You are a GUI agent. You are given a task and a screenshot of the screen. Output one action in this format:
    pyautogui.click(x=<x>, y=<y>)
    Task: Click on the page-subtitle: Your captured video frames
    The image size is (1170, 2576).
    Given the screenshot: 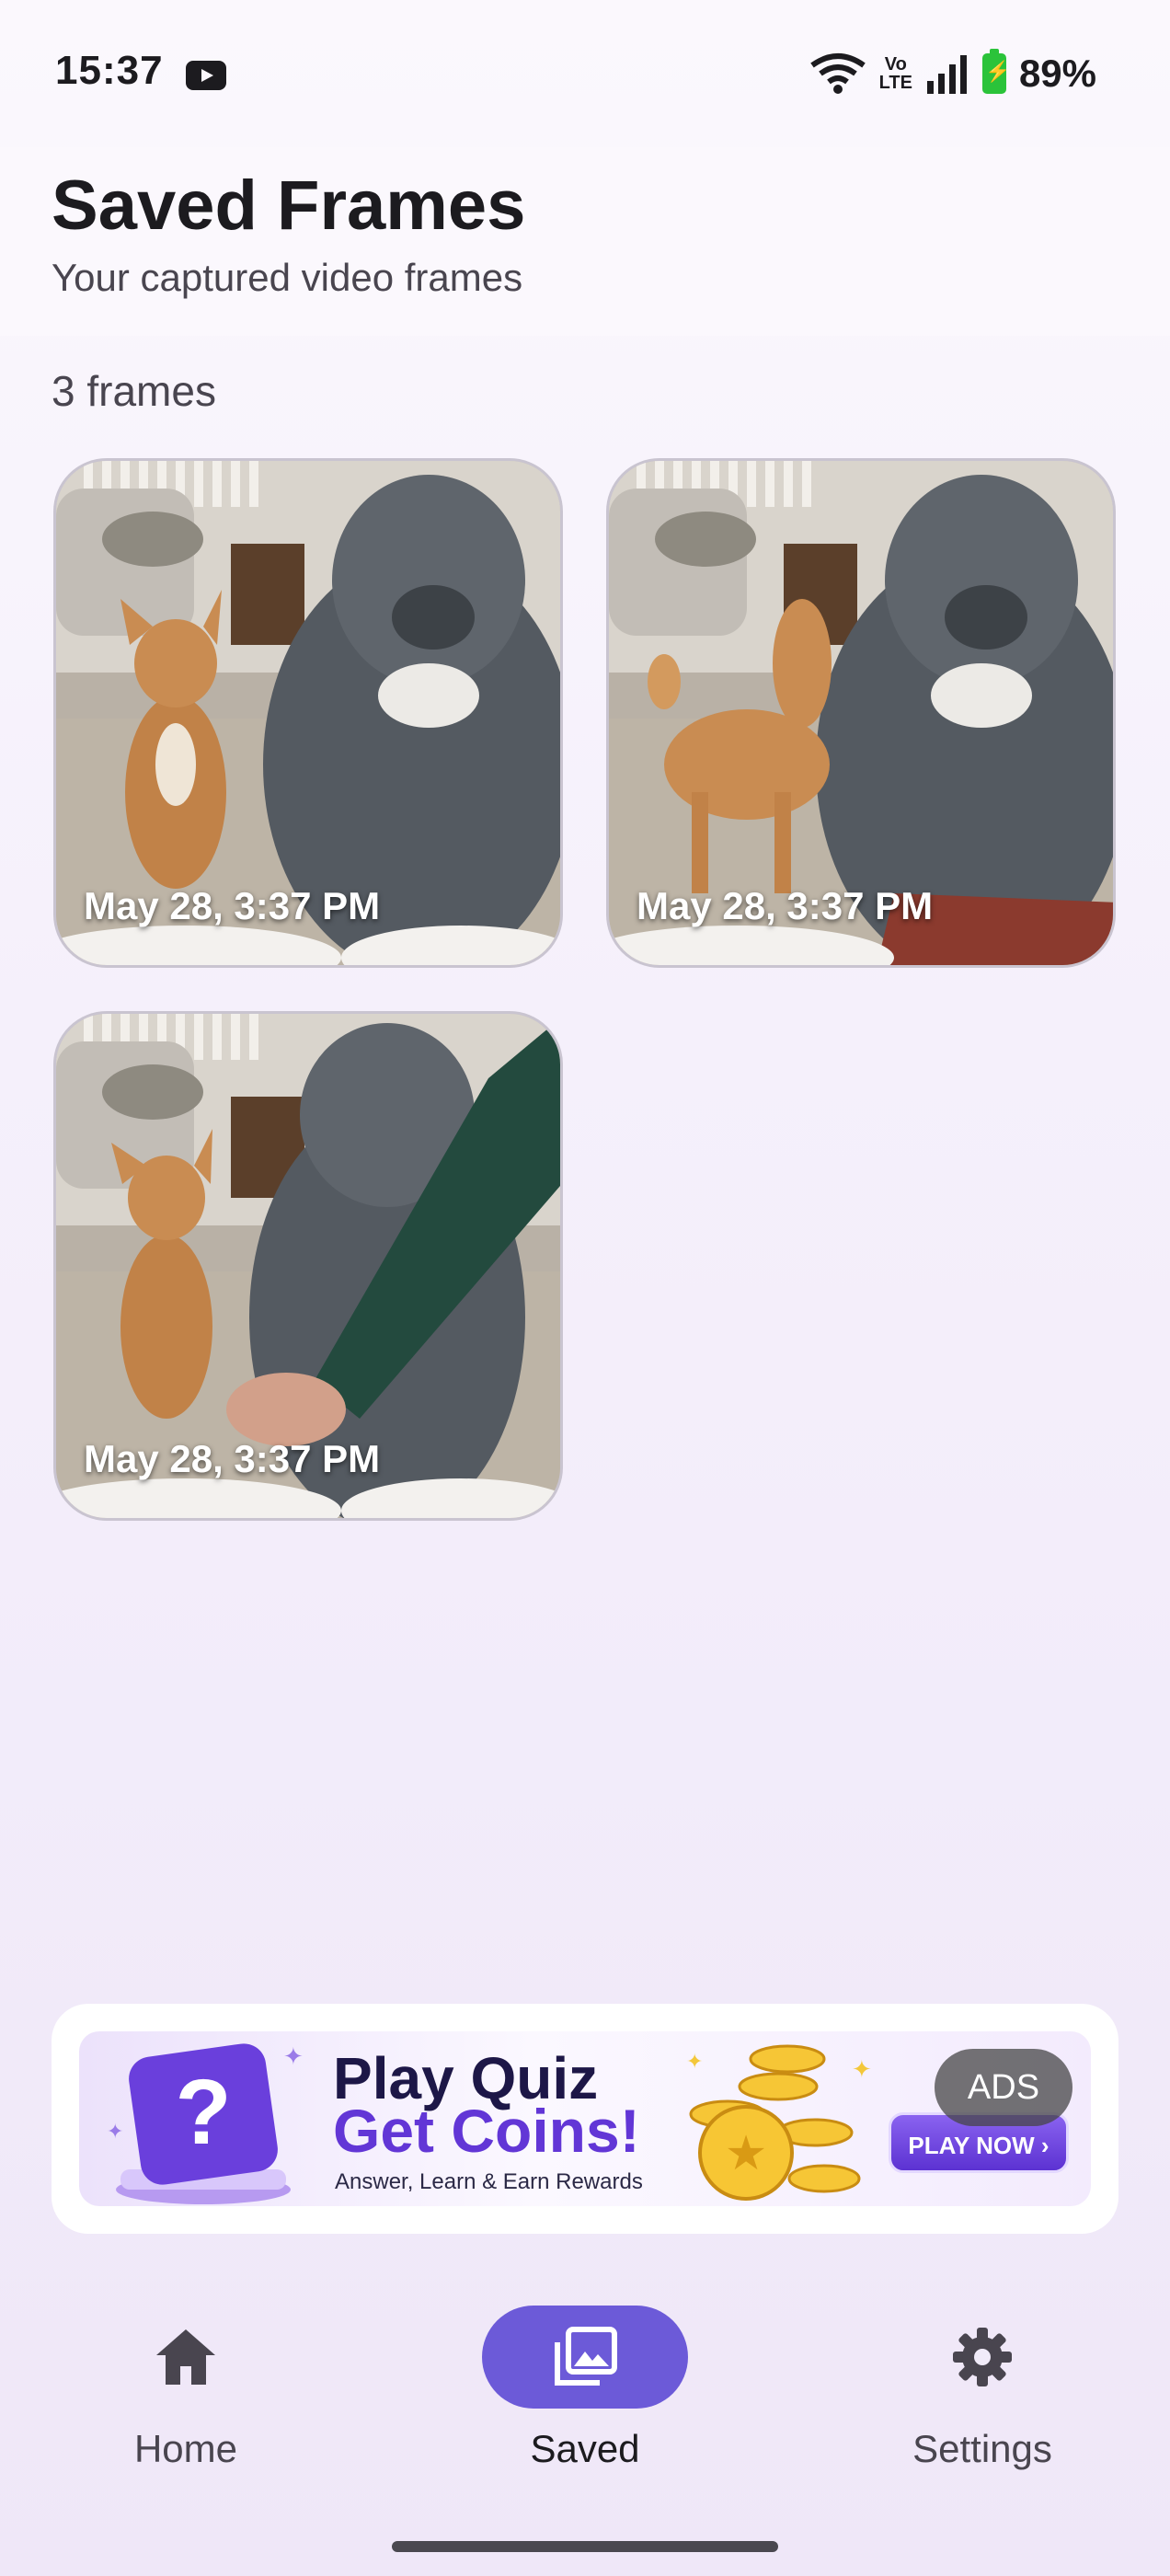 What is the action you would take?
    pyautogui.click(x=287, y=277)
    